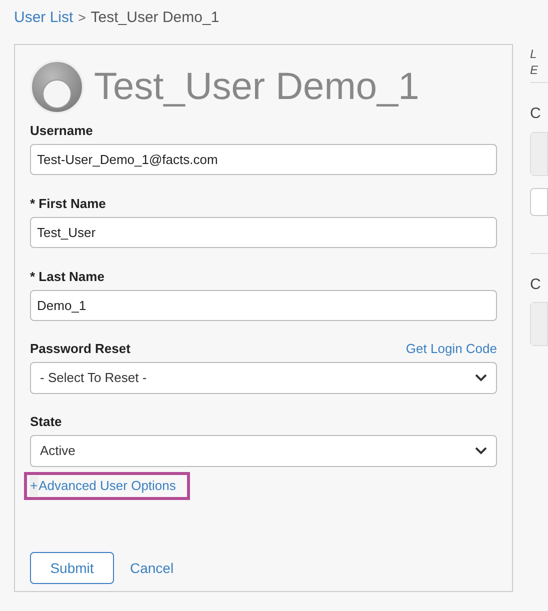 The height and width of the screenshot is (611, 548). I want to click on select-dropdown: - Select To Reset -, so click(263, 378).